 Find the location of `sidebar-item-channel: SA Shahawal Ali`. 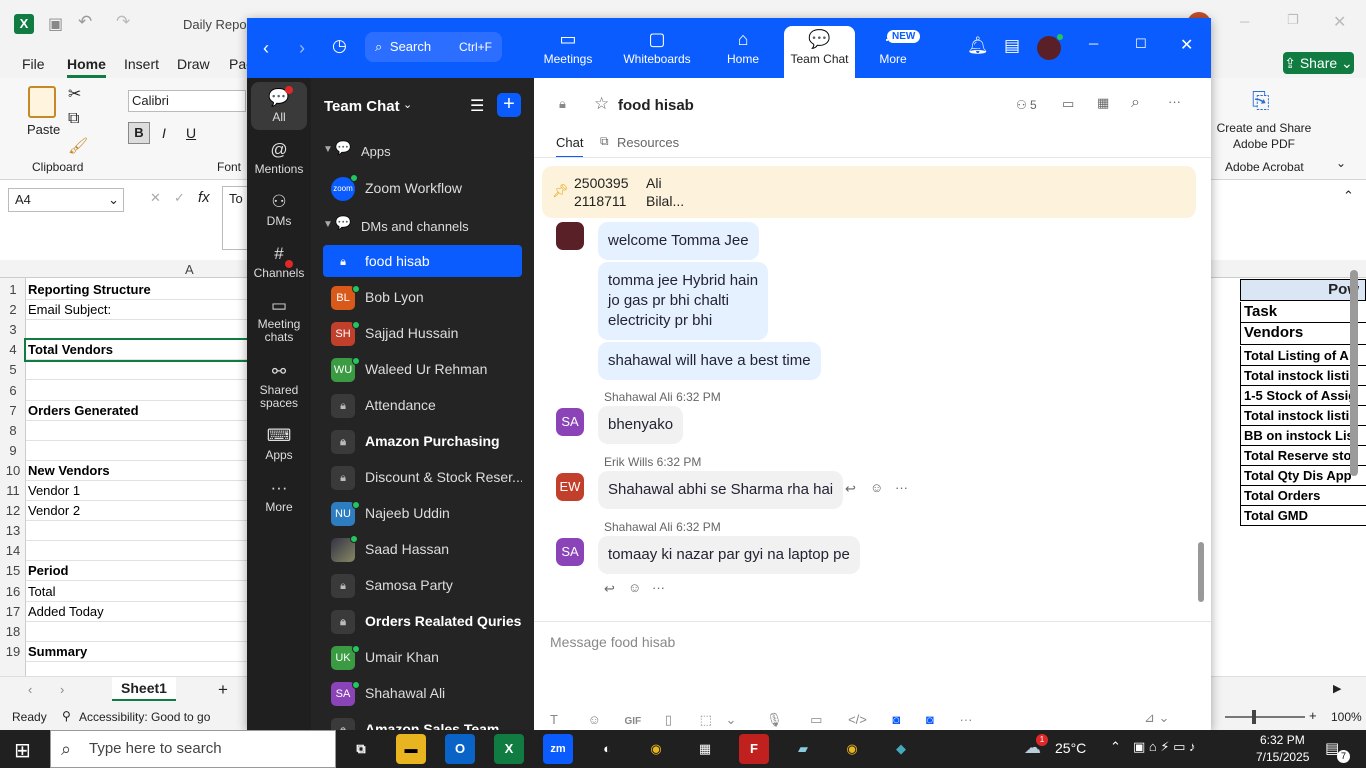

sidebar-item-channel: SA Shahawal Ali is located at coordinates (422, 693).